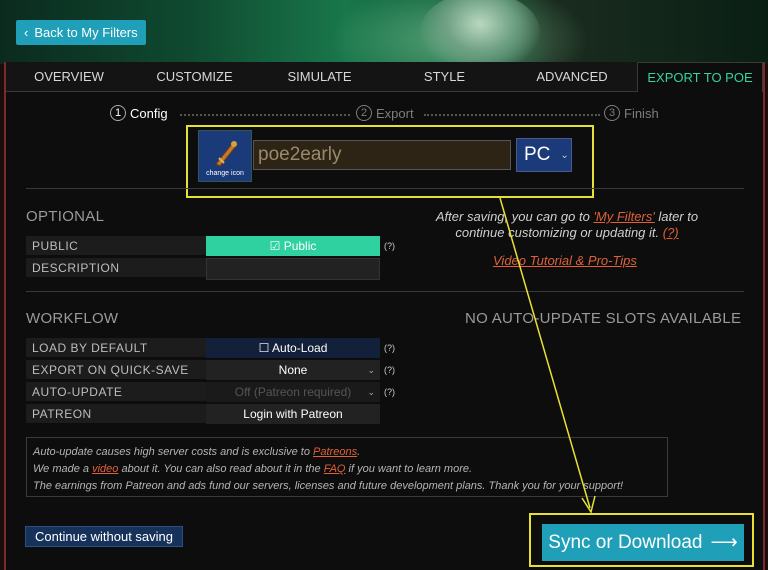 Image resolution: width=768 pixels, height=570 pixels. I want to click on sword-icon, so click(226, 154).